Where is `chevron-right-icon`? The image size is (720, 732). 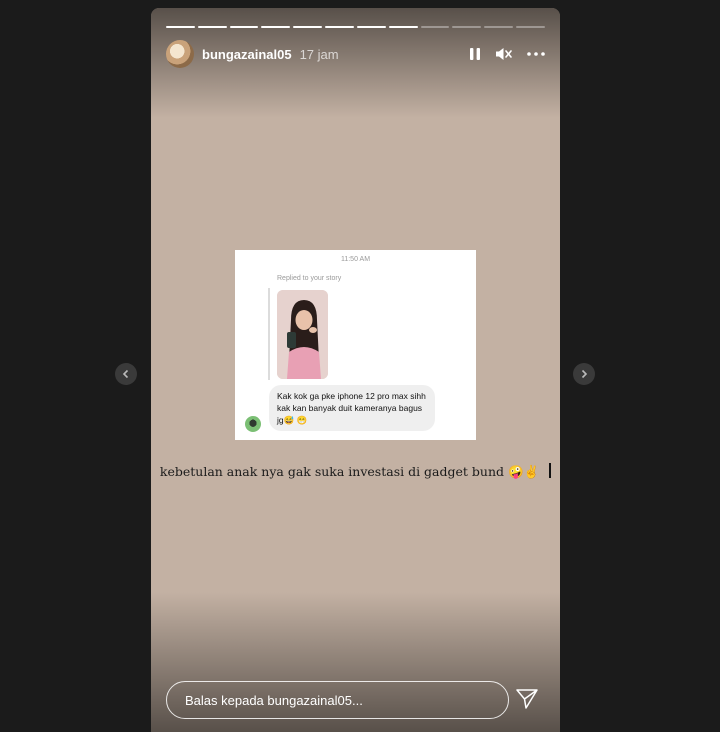
chevron-right-icon is located at coordinates (584, 374).